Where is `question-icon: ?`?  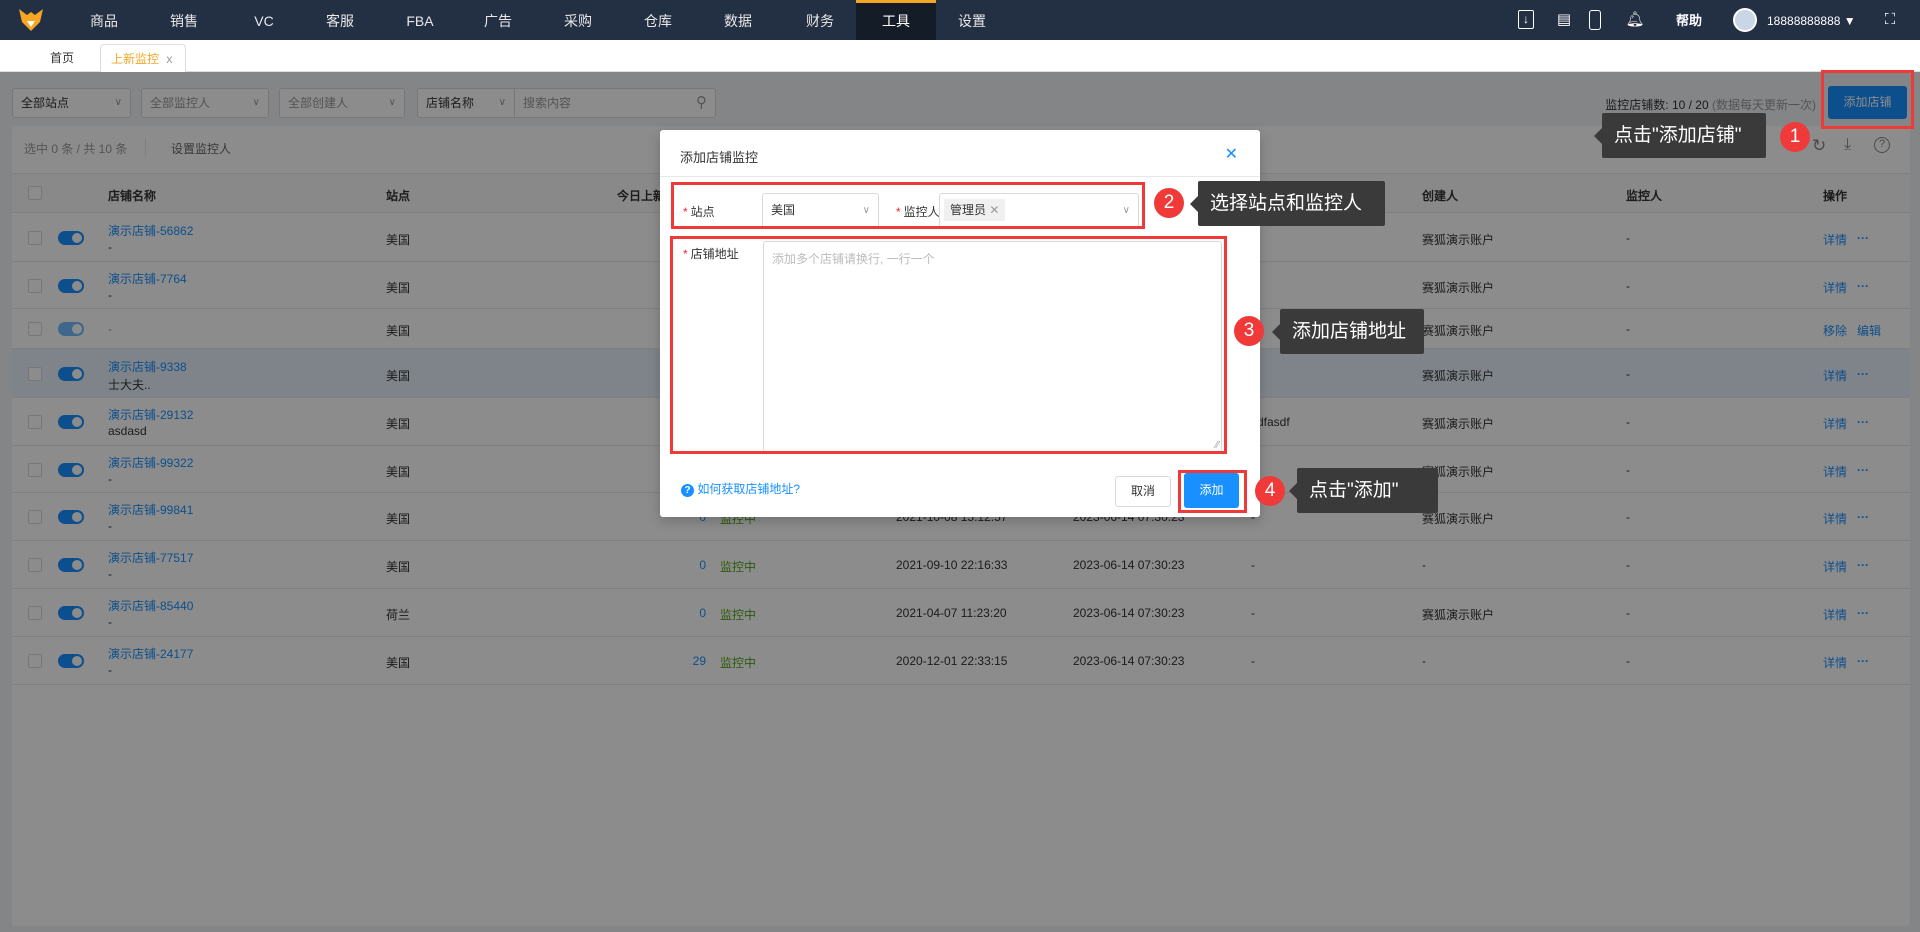 question-icon: ? is located at coordinates (687, 490).